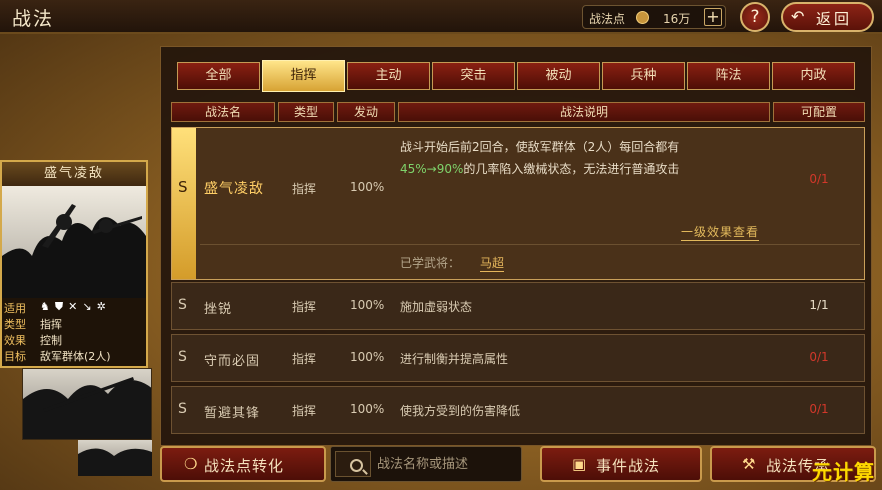 The height and width of the screenshot is (490, 882). Describe the element at coordinates (74, 242) in the screenshot. I see `card-artwork` at that location.